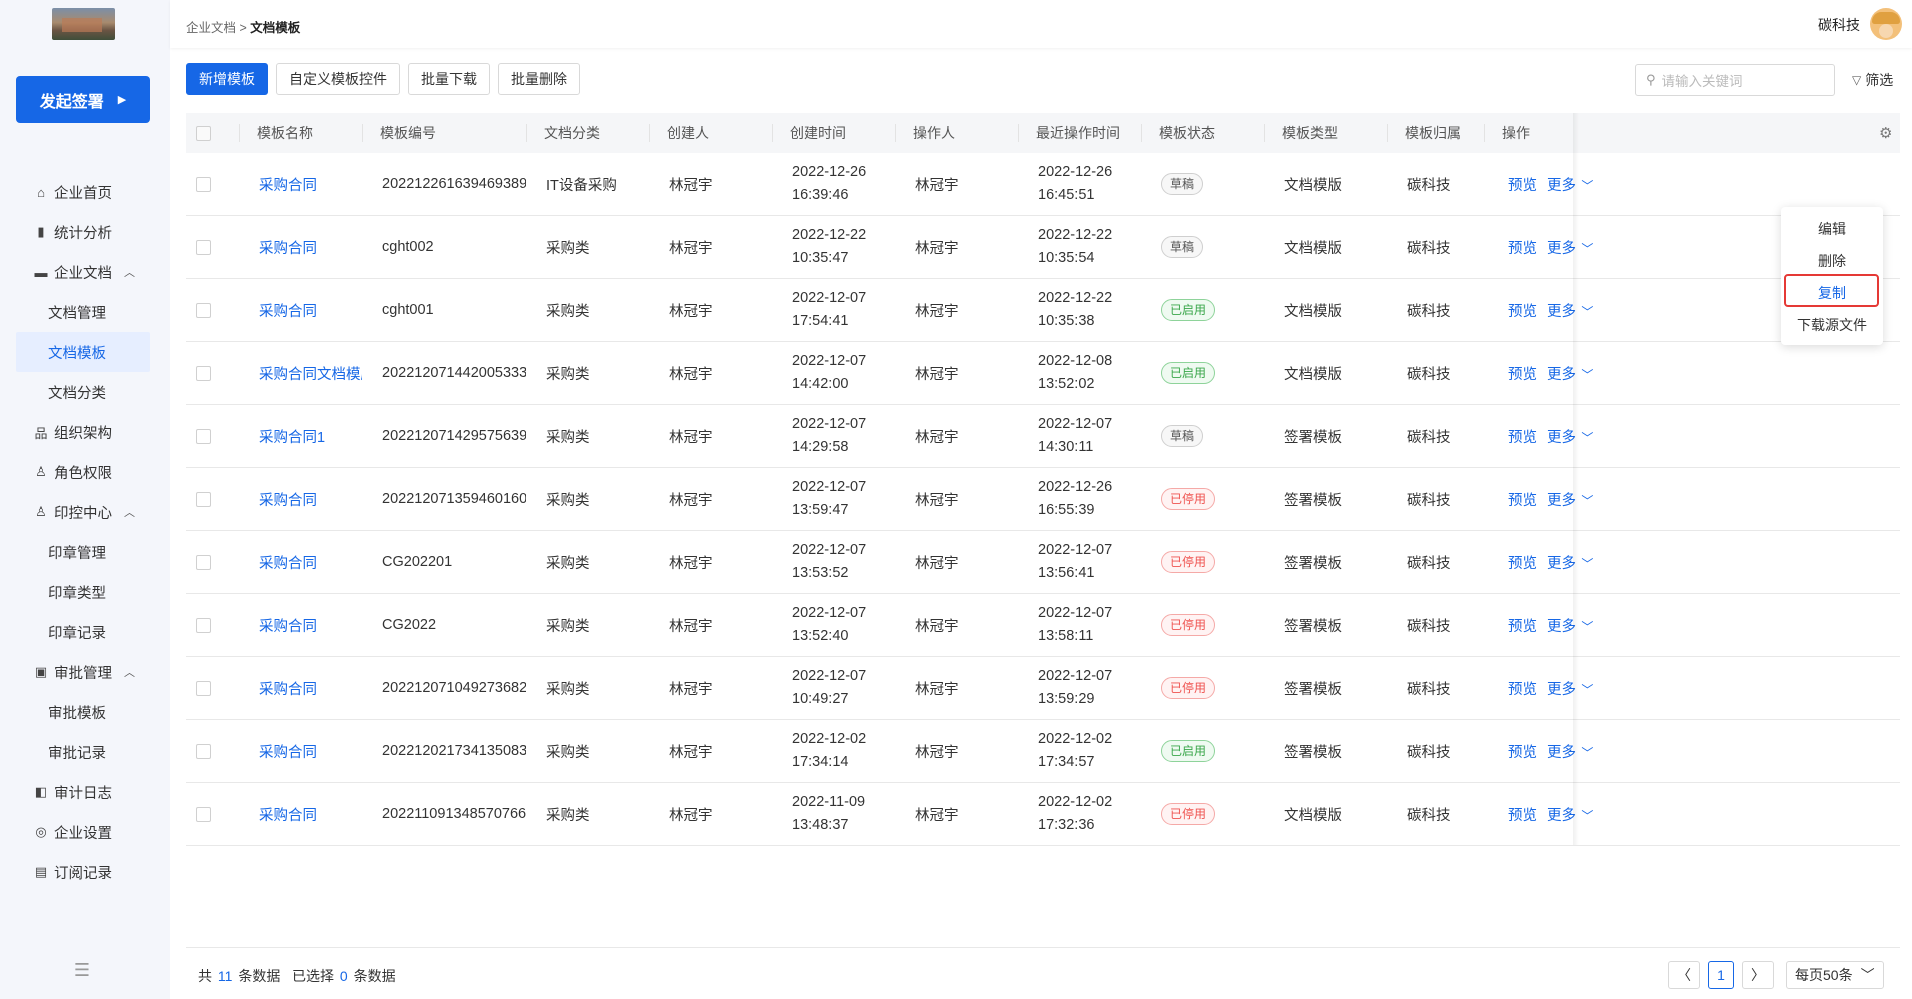  Describe the element at coordinates (1885, 133) in the screenshot. I see `column-settings-icon: ⚙` at that location.